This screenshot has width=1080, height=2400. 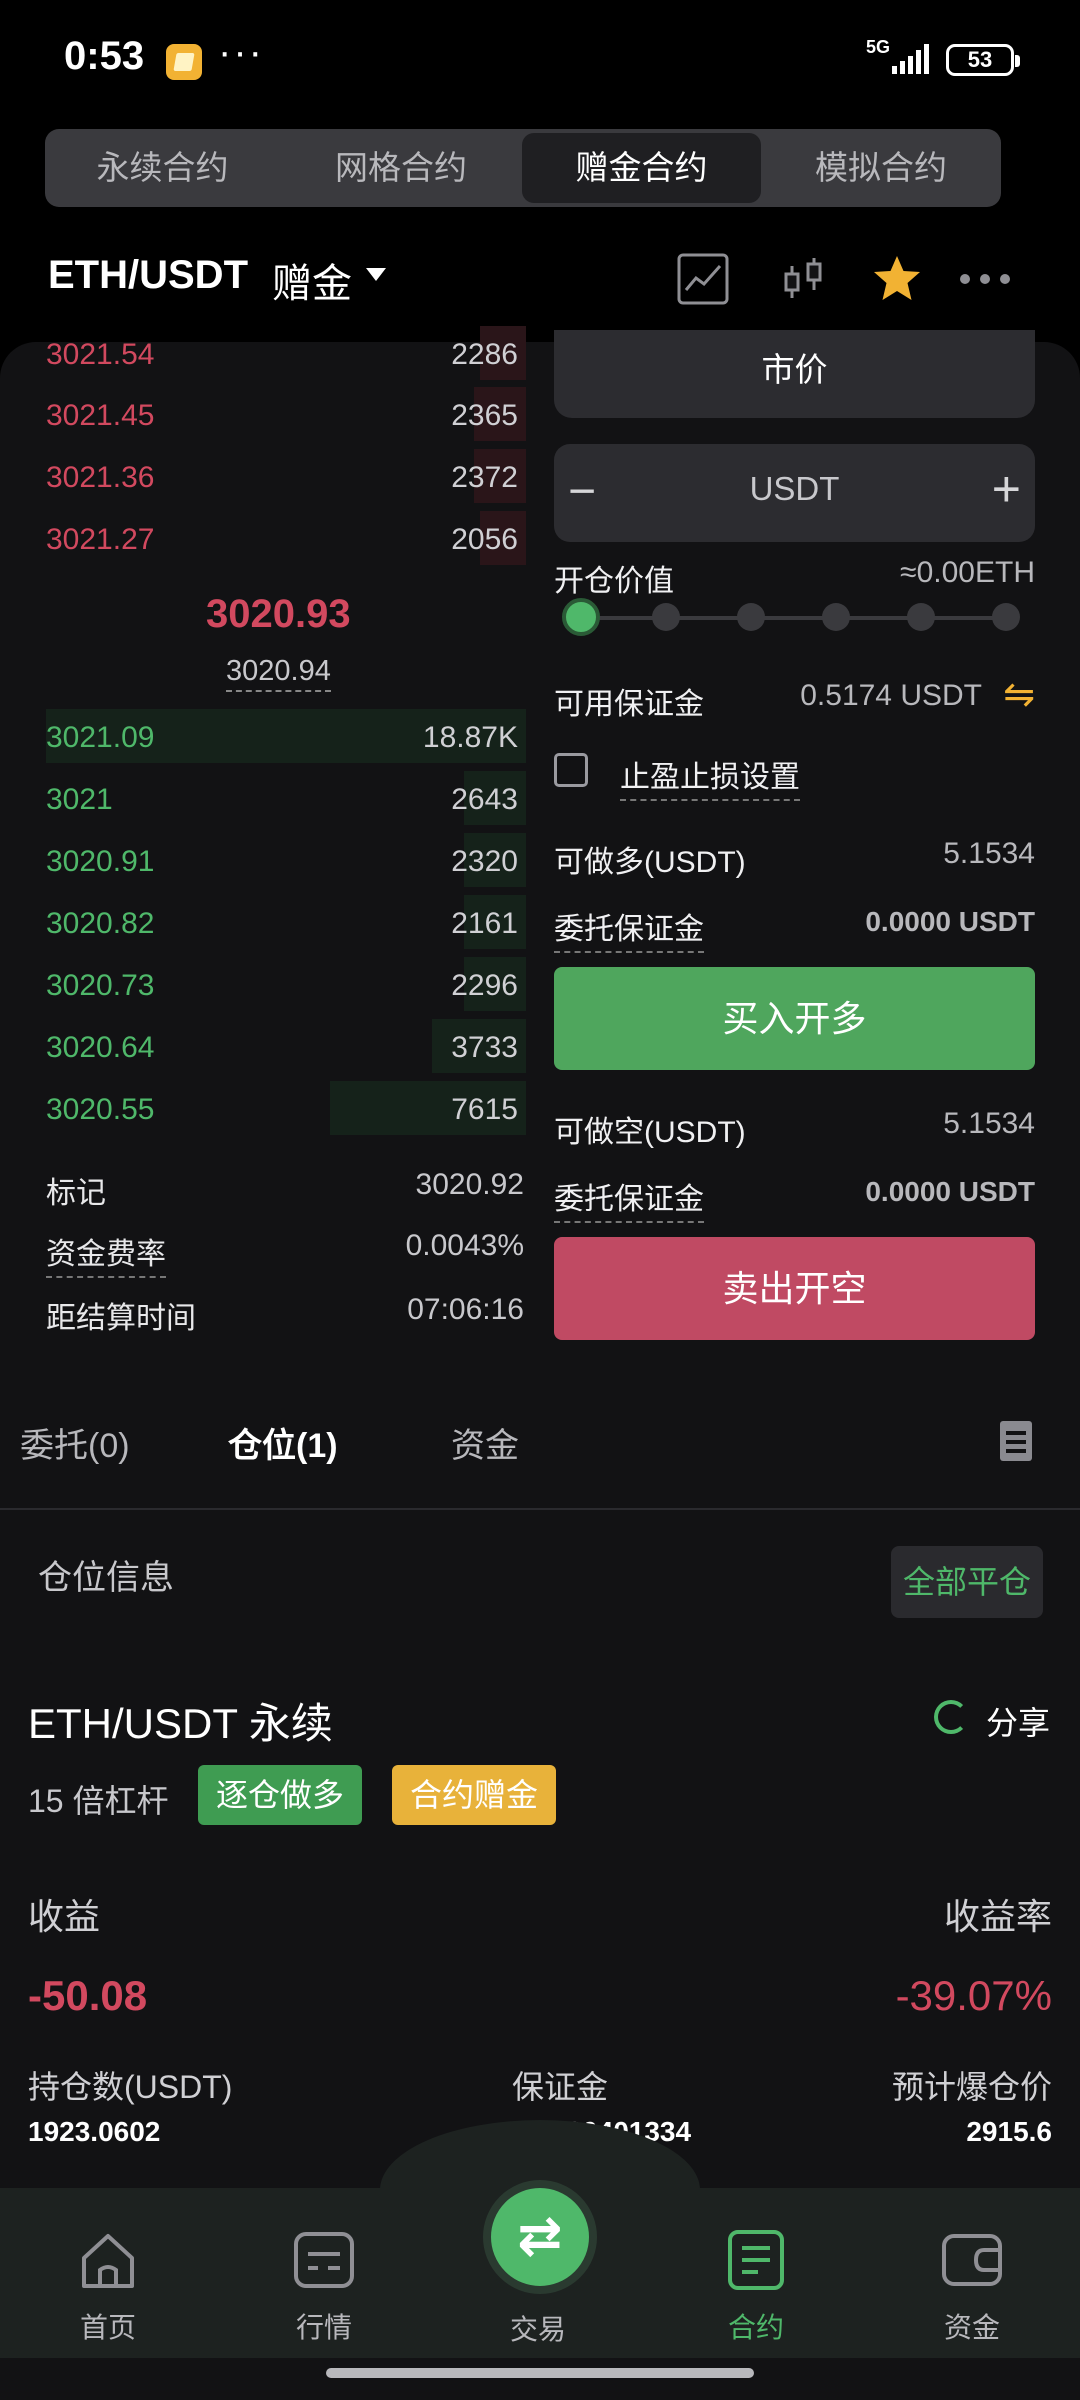 I want to click on bid-qty: 2320, so click(x=484, y=861).